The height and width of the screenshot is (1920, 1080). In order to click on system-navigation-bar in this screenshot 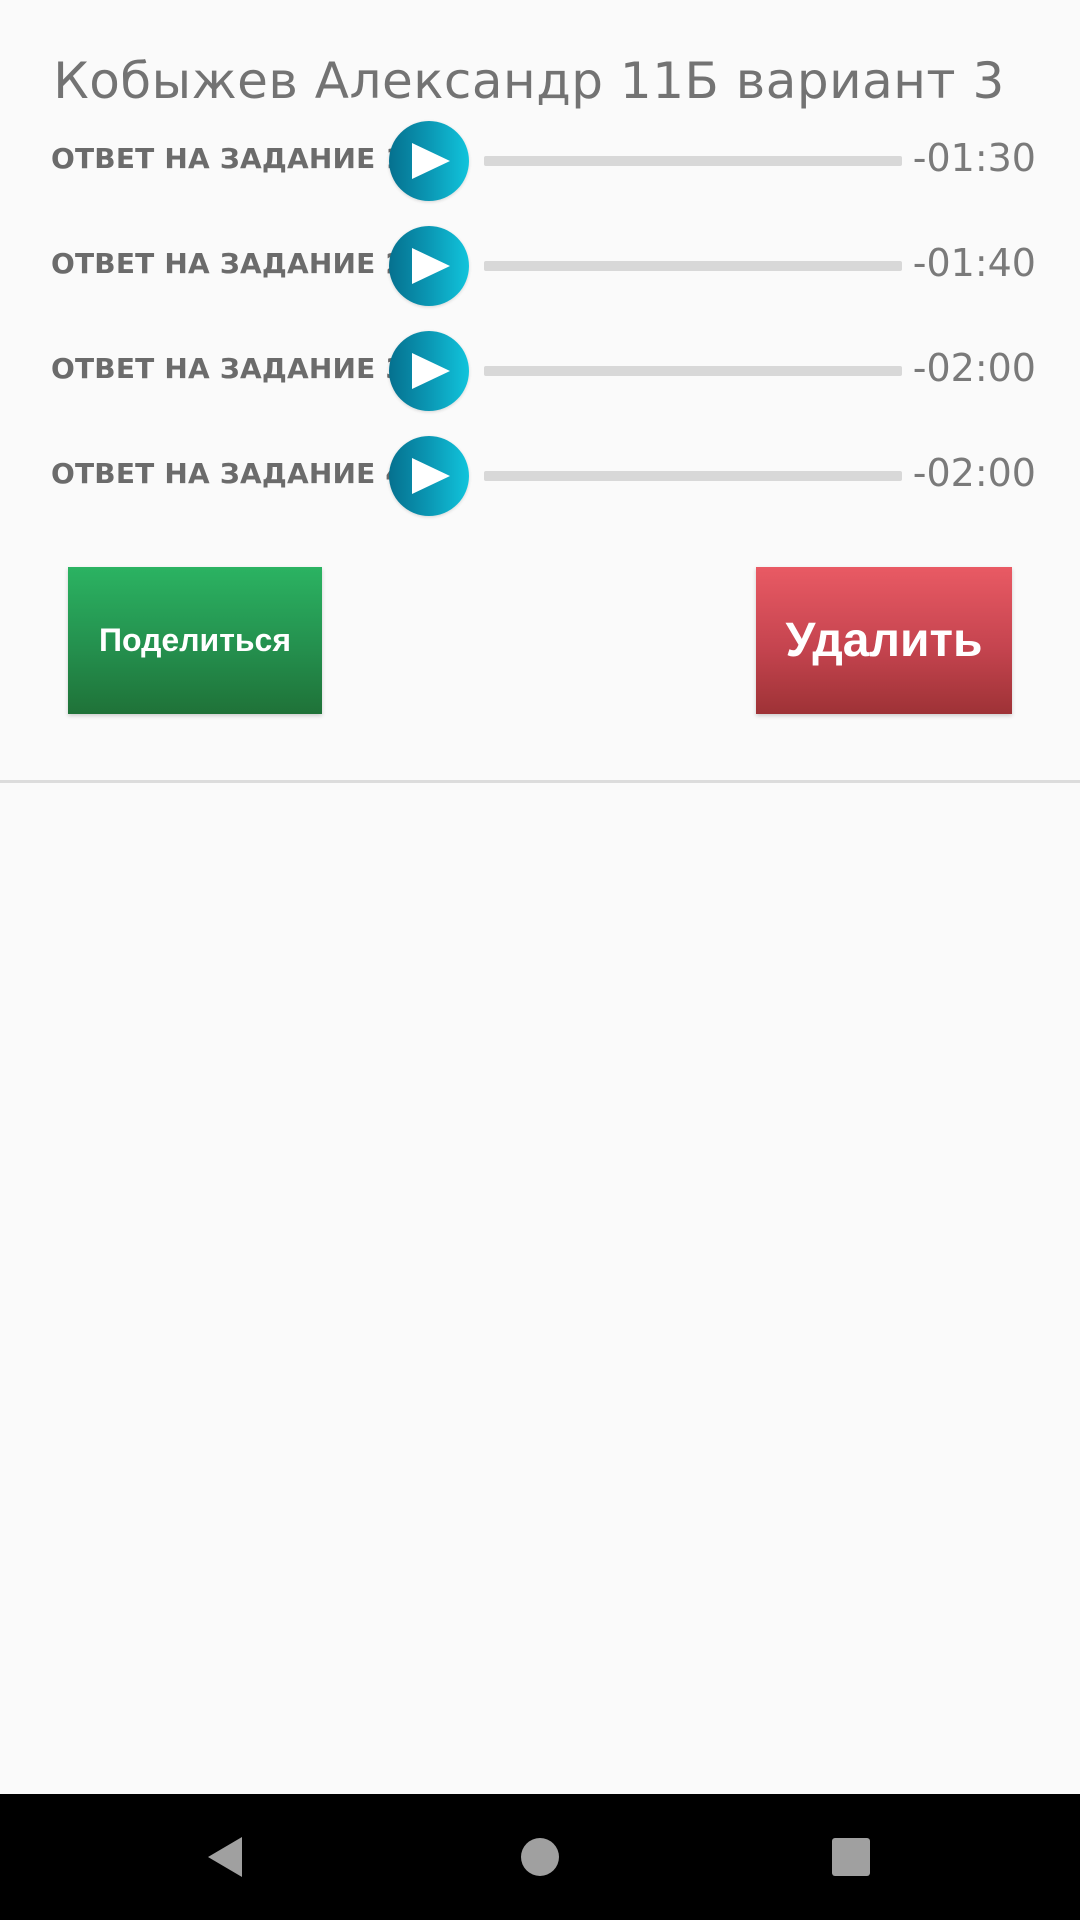, I will do `click(540, 1857)`.